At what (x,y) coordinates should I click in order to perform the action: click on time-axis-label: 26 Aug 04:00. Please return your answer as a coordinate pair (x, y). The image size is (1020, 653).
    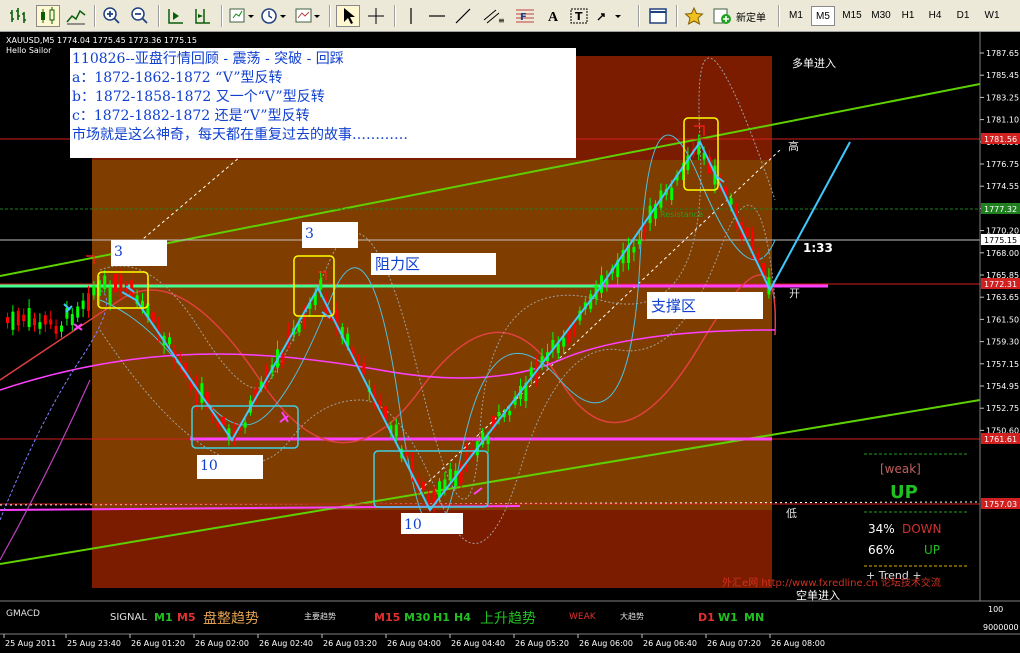
    Looking at the image, I should click on (414, 643).